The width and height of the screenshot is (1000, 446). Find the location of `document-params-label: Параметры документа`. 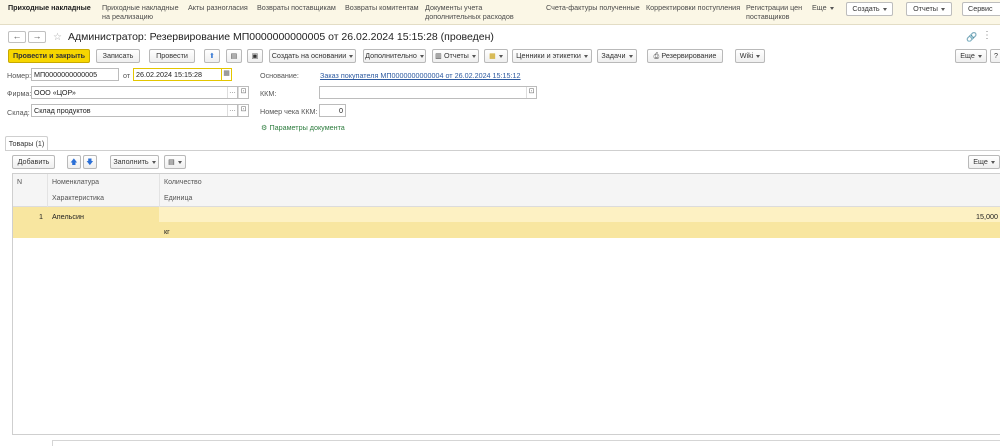

document-params-label: Параметры документа is located at coordinates (307, 127).